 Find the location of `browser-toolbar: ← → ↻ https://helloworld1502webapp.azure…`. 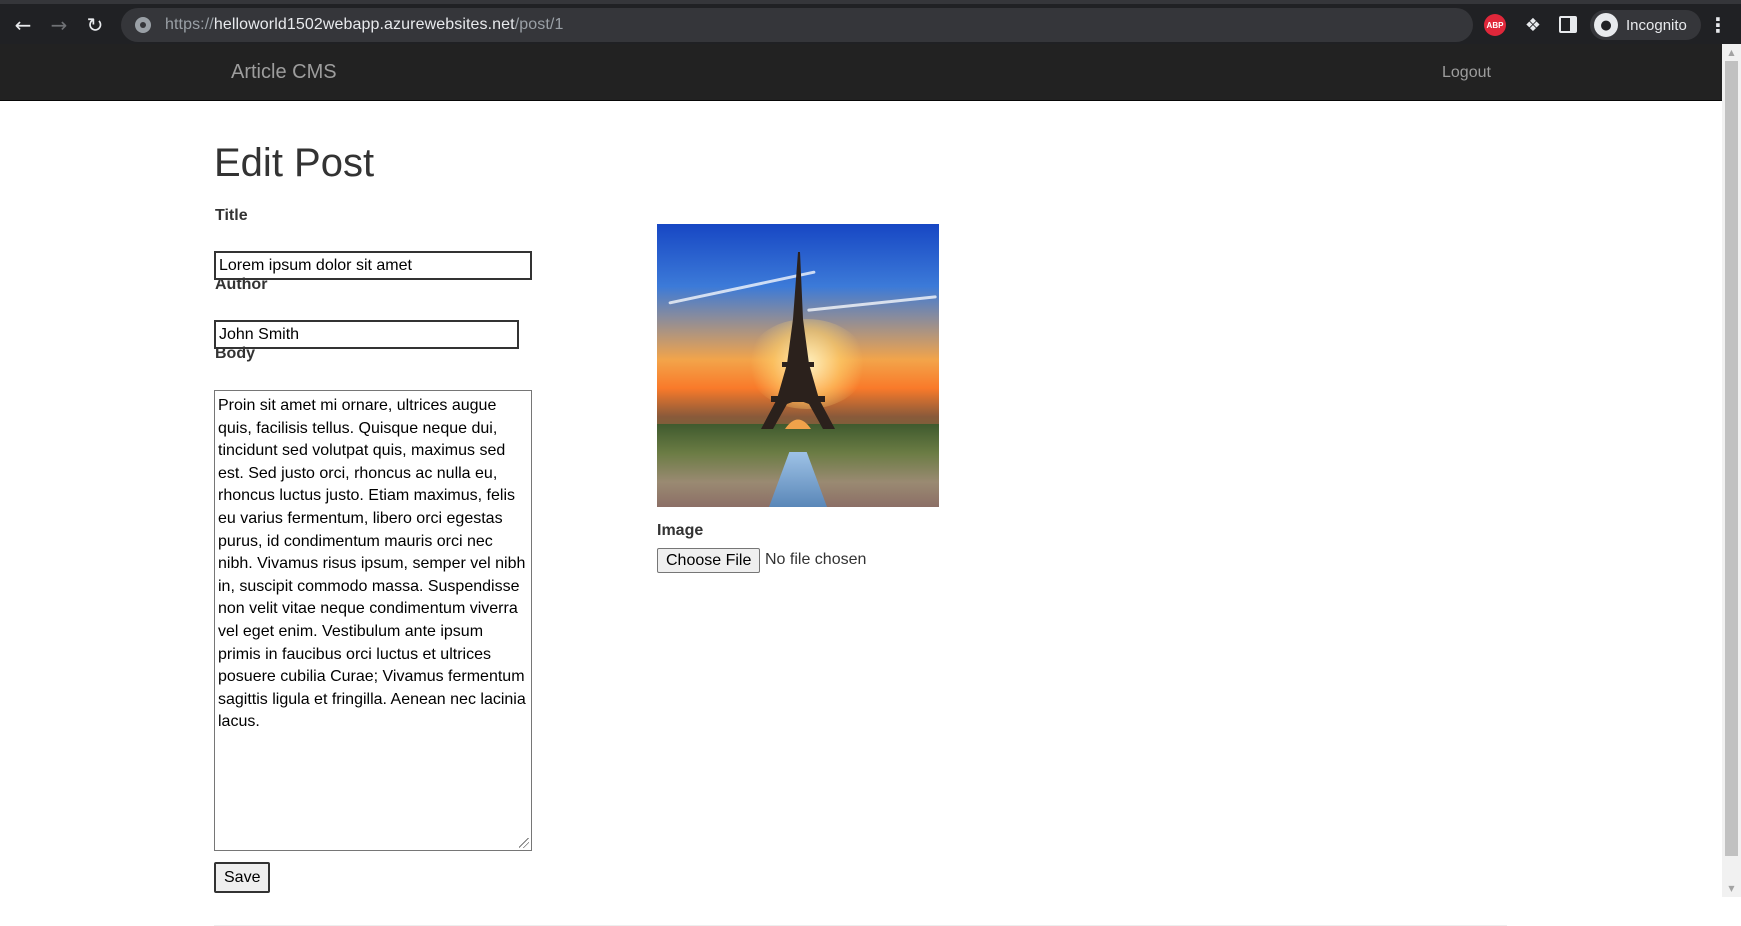

browser-toolbar: ← → ↻ https://helloworld1502webapp.azure… is located at coordinates (870, 22).